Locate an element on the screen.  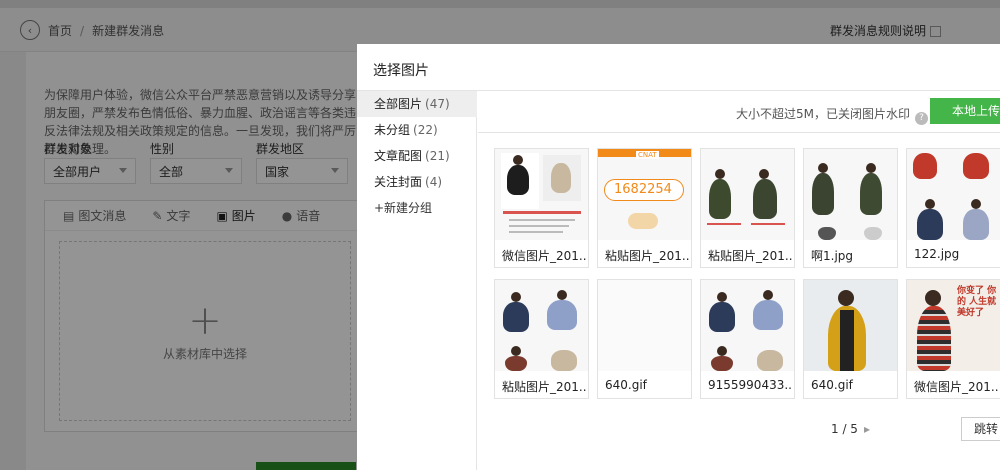
group-item-label: 文章配图 is located at coordinates (398, 156).